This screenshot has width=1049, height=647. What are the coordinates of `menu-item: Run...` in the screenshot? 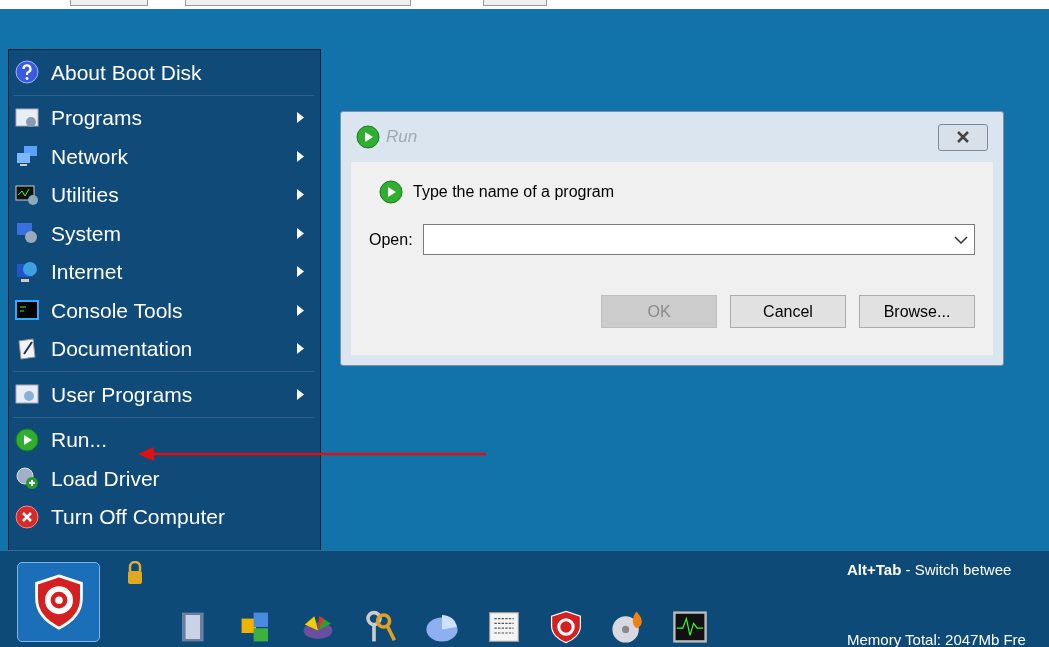 It's located at (163, 439).